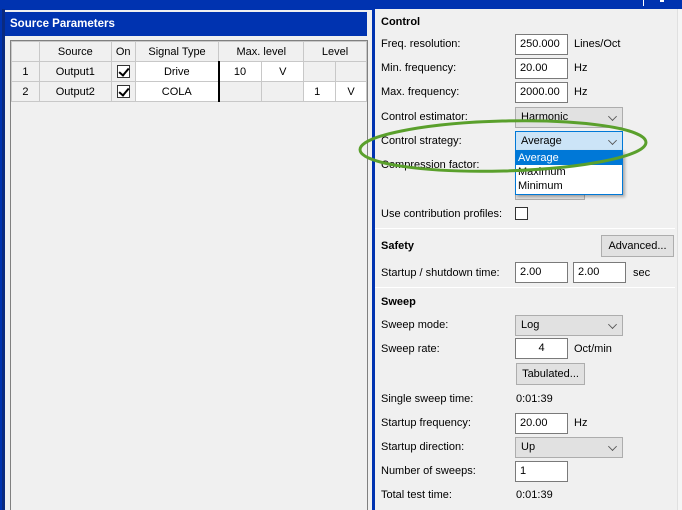 The height and width of the screenshot is (510, 682). What do you see at coordinates (335, 51) in the screenshot?
I see `header-level: Level` at bounding box center [335, 51].